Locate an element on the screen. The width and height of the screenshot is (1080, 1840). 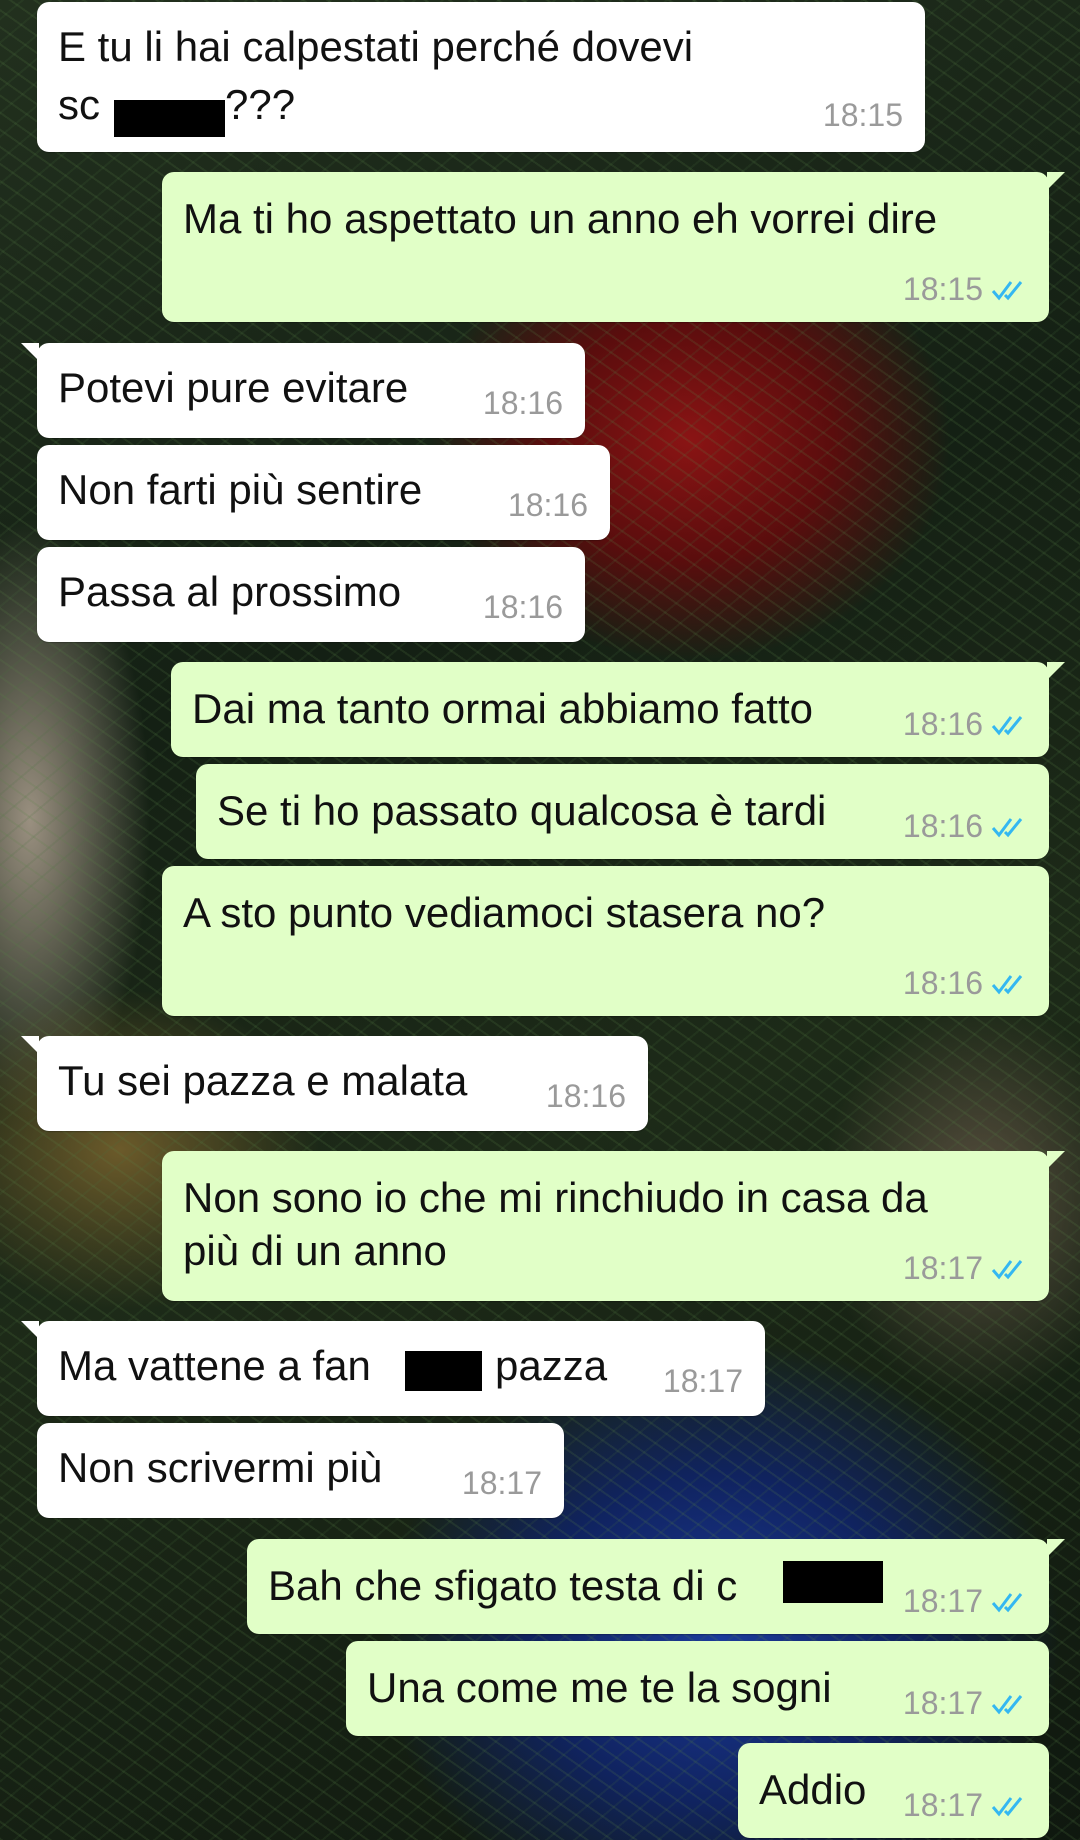
message-incoming: Tu sei pazza e malata 18:16 is located at coordinates (334, 1083).